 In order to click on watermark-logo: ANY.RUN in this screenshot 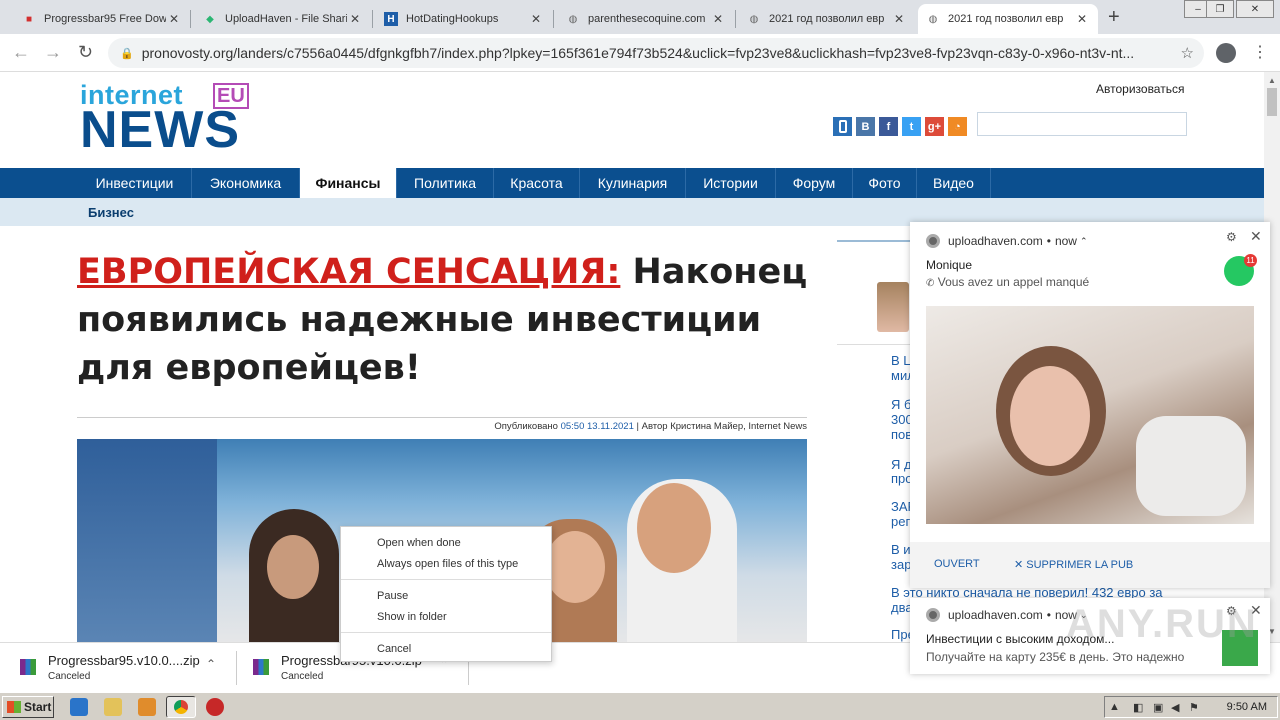, I will do `click(1162, 624)`.